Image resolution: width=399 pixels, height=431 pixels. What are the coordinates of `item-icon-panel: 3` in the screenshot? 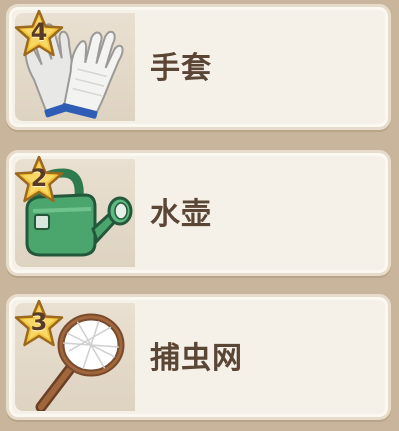 It's located at (74, 355).